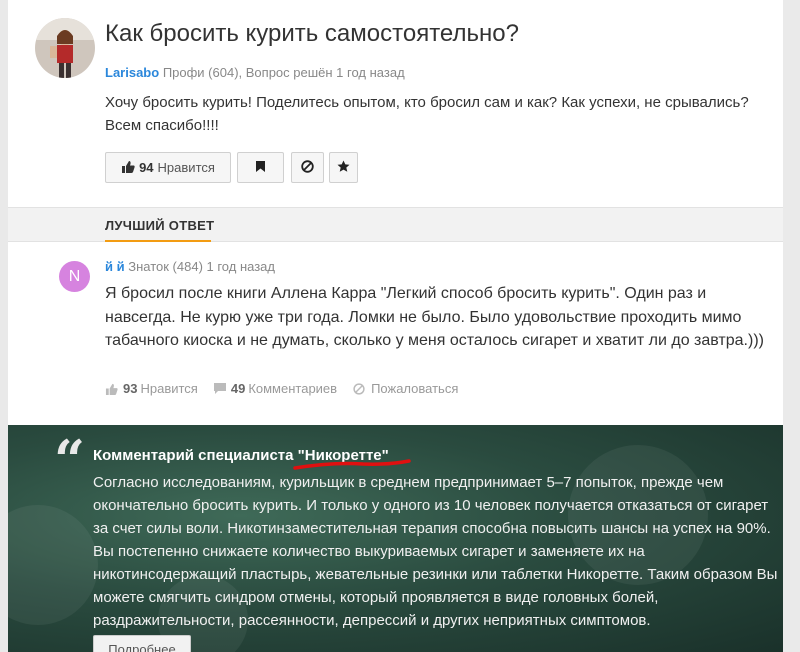  What do you see at coordinates (142, 643) in the screenshot?
I see `more-button: Подробнее` at bounding box center [142, 643].